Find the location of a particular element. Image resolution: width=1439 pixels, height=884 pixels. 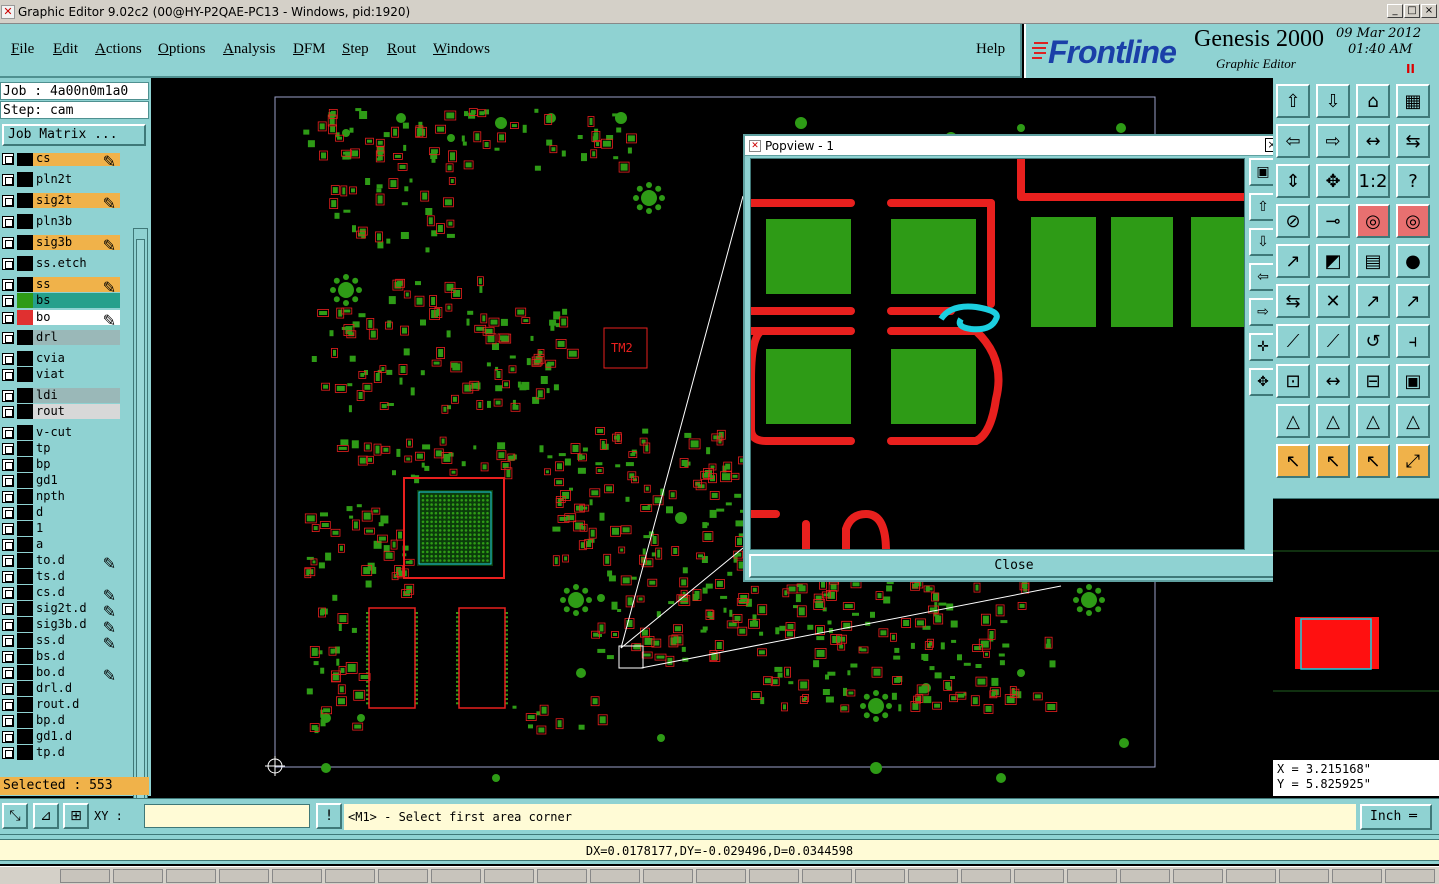

layer-row: tp is located at coordinates (61, 448).